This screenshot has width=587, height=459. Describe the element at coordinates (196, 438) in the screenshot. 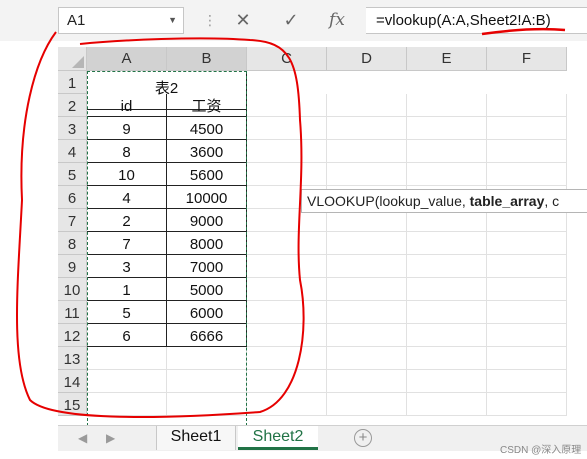

I see `sheet-tab-sheet1: Sheet1` at that location.